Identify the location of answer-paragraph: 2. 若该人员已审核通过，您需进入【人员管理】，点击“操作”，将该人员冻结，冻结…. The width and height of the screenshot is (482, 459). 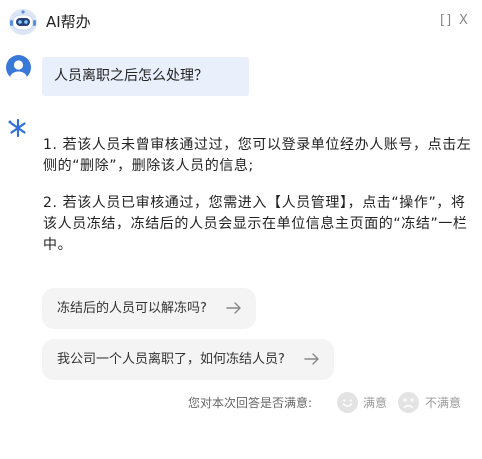
(255, 224).